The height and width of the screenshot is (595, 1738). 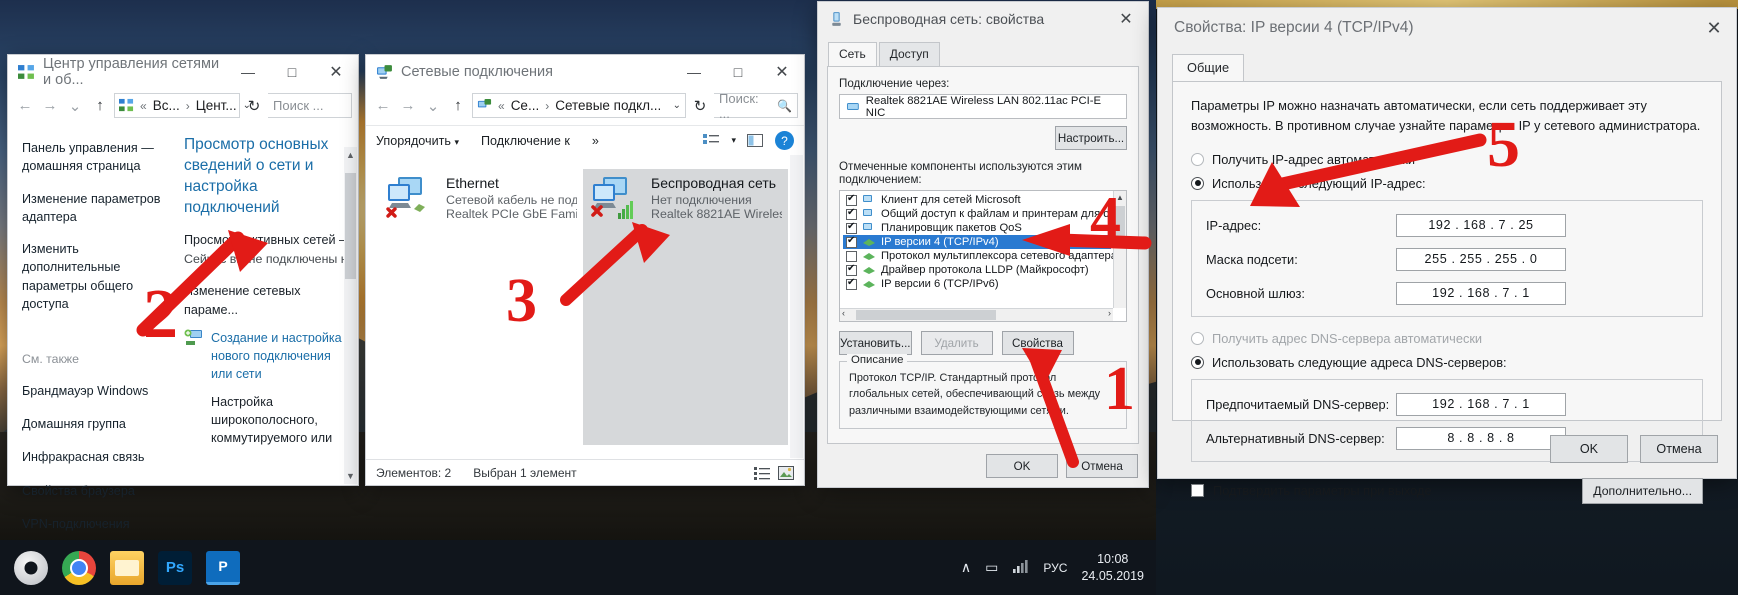 I want to click on tab-sharing: Доступ, so click(x=909, y=54).